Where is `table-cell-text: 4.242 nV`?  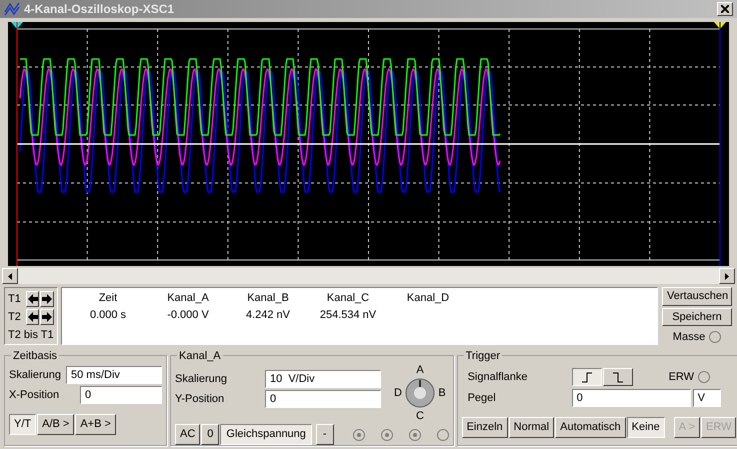
table-cell-text: 4.242 nV is located at coordinates (268, 315).